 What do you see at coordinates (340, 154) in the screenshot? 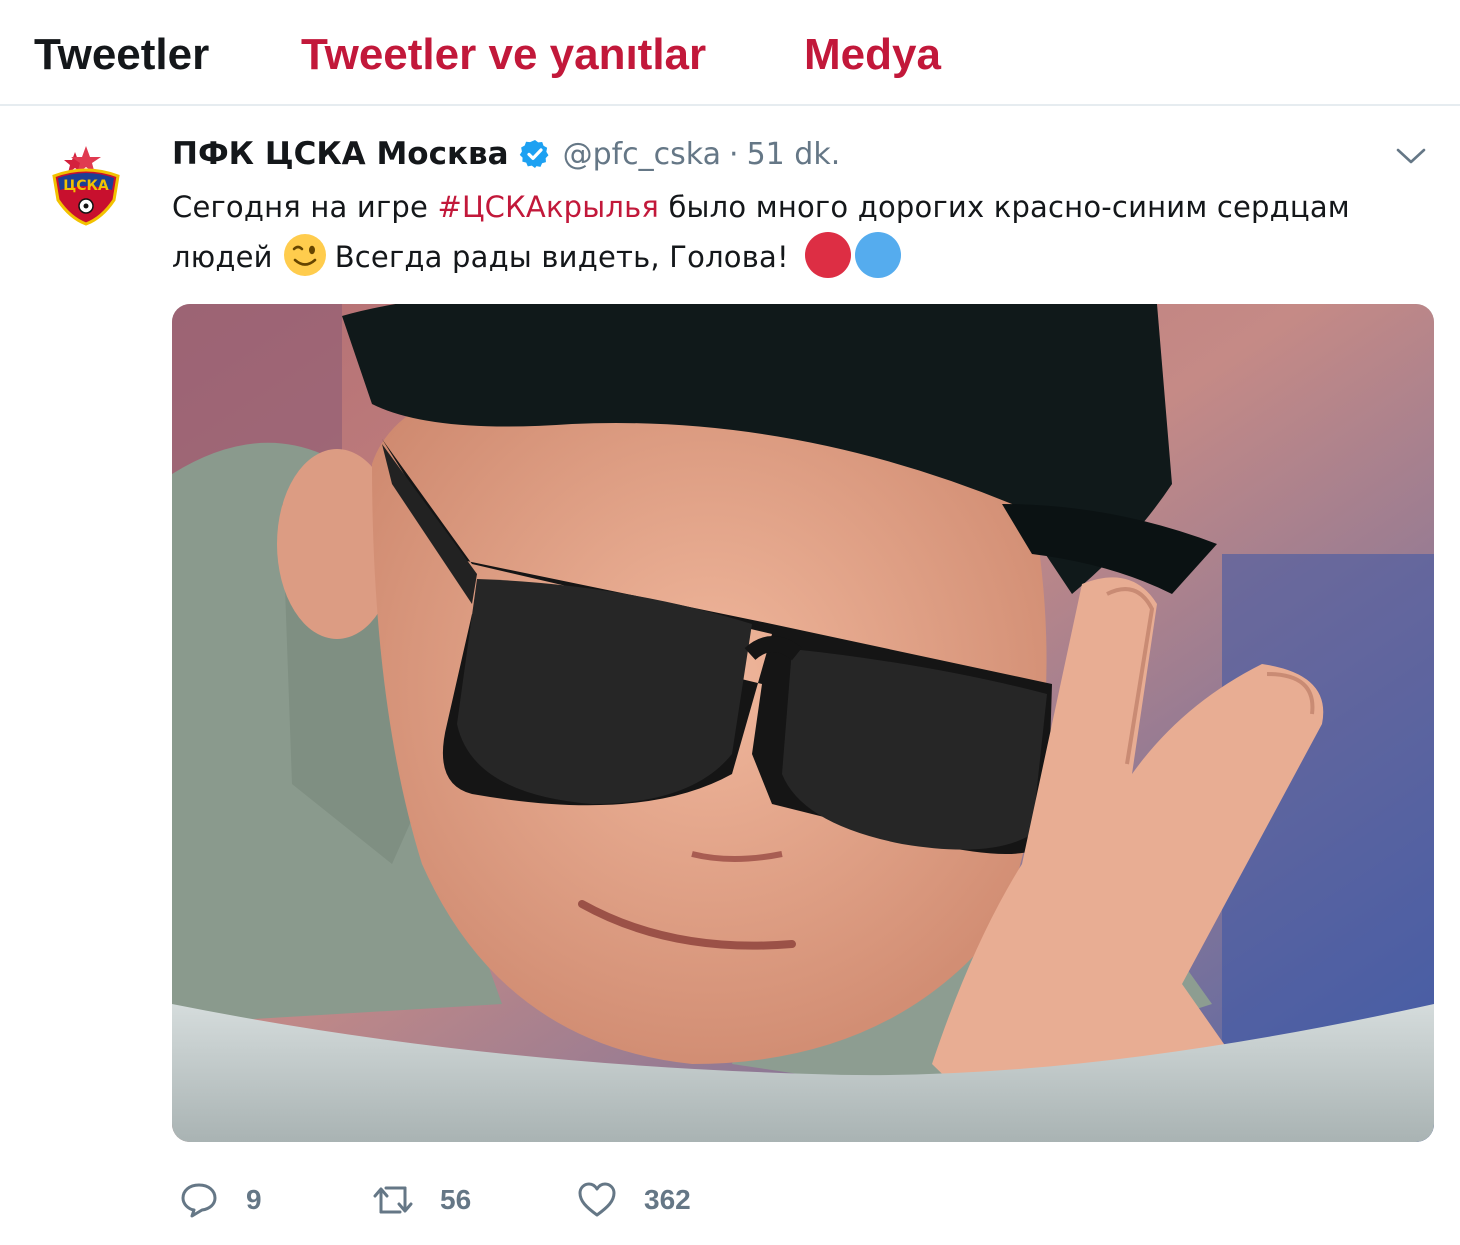
I see `display-name: ПФК ЦСКА Москва` at bounding box center [340, 154].